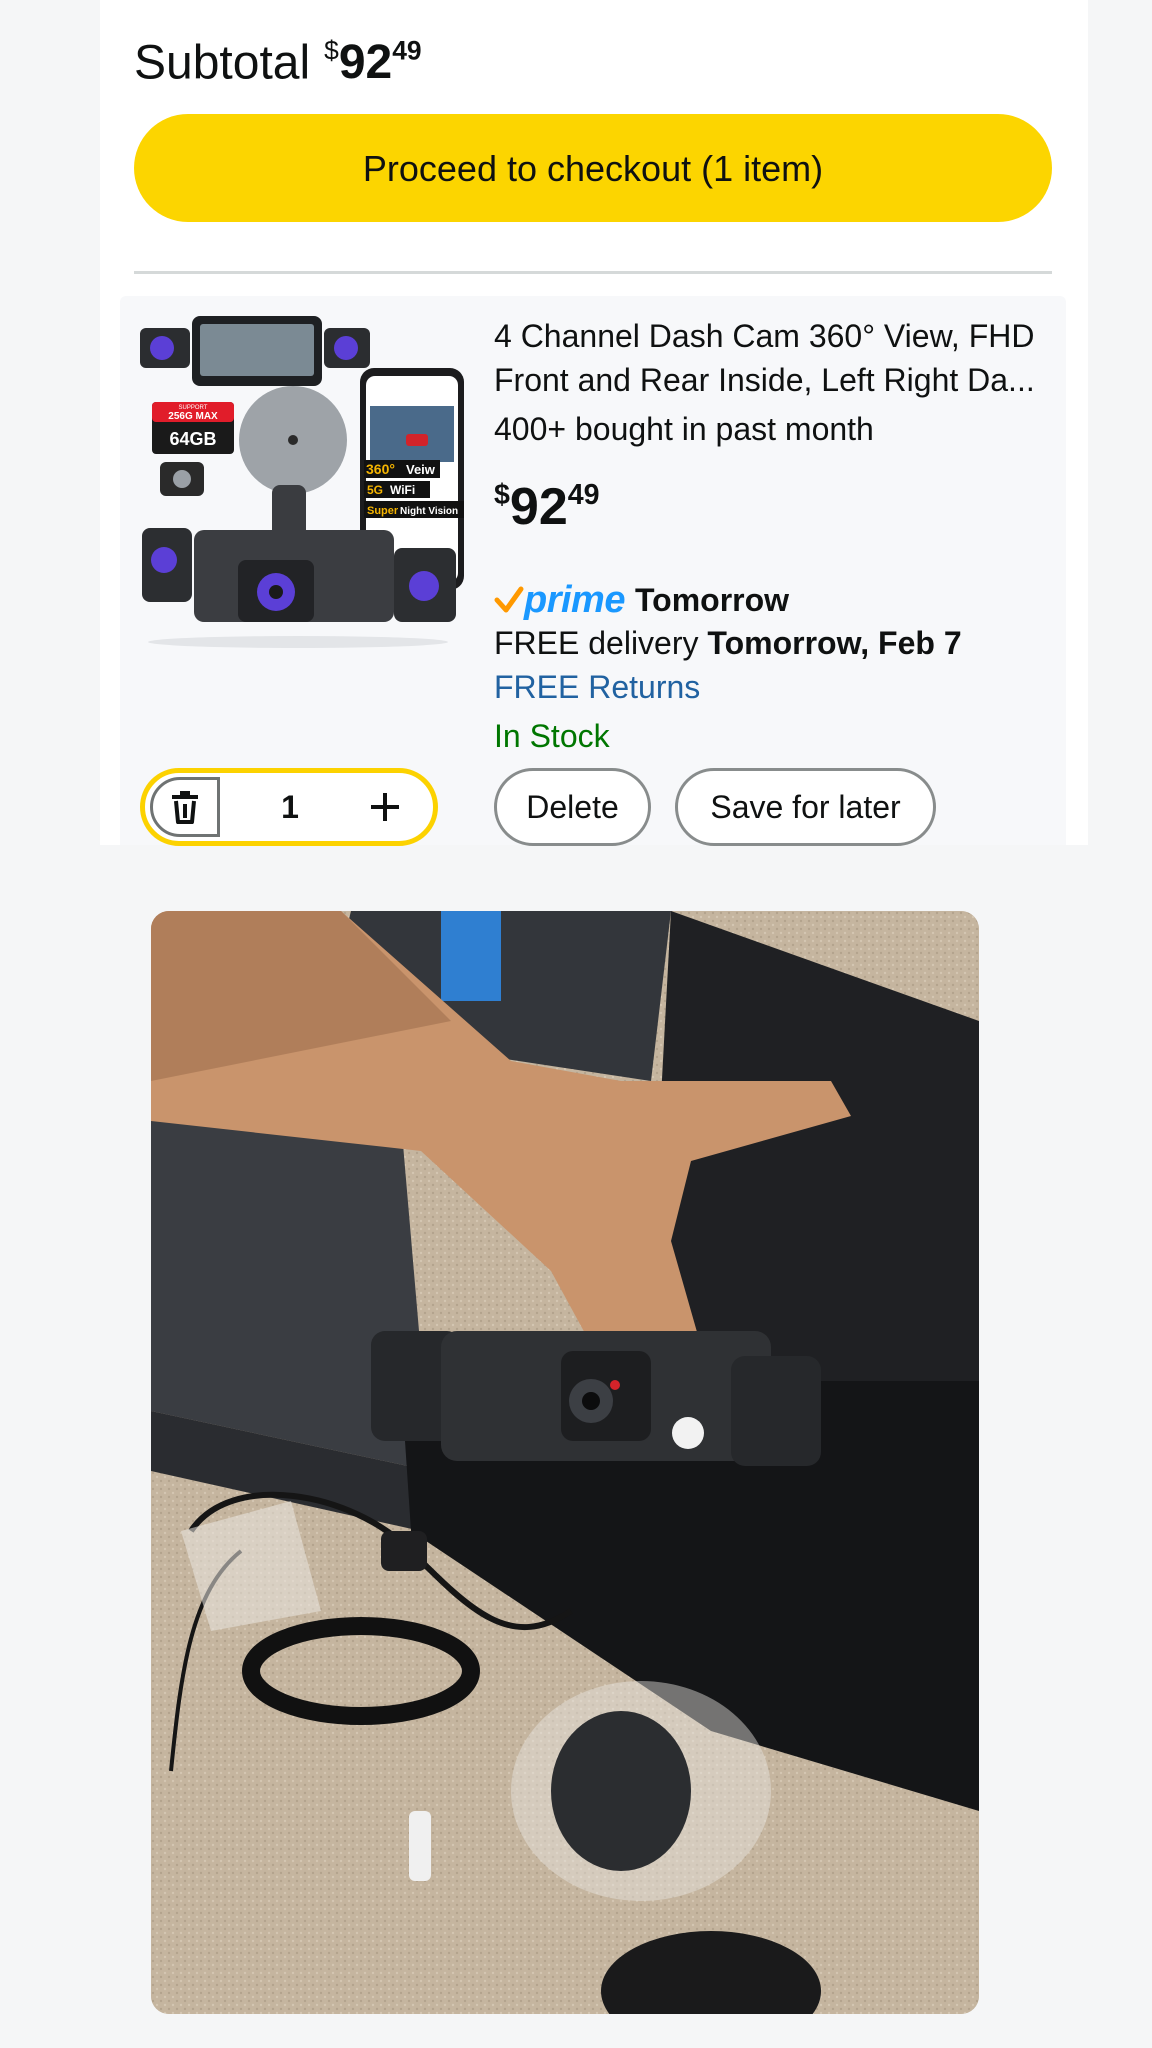  I want to click on free-returns-link: FREE Returns, so click(597, 687).